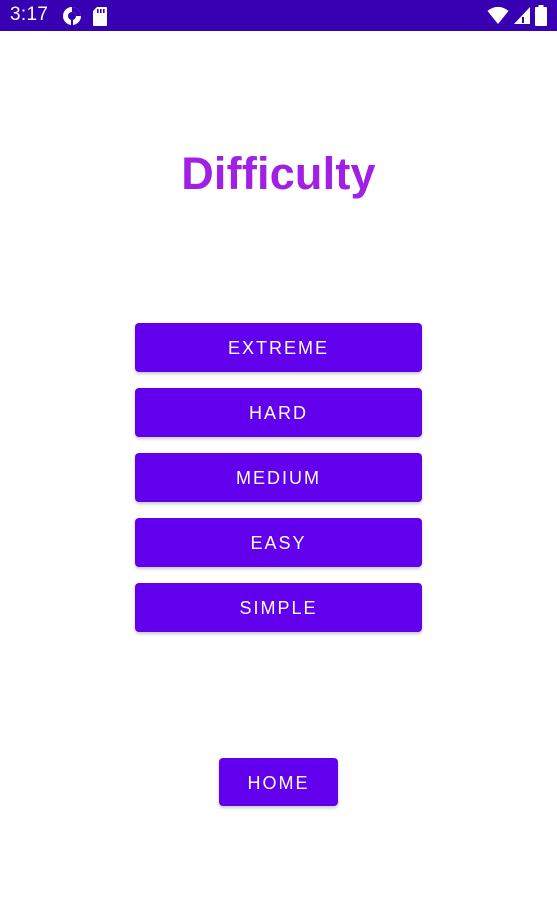 The image size is (557, 924). What do you see at coordinates (278, 15) in the screenshot?
I see `status-bar: 3:17` at bounding box center [278, 15].